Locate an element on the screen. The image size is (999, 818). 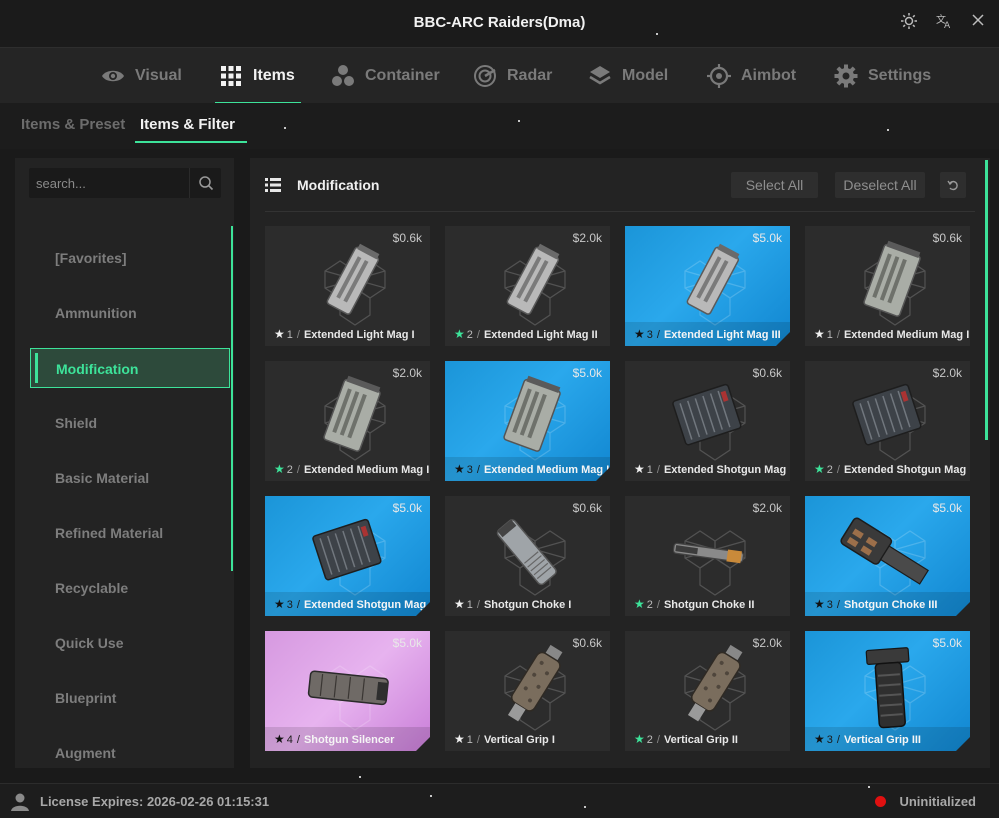
item-card: $2.0k ★ 2/Extended Shotgun Mag II is located at coordinates (887, 421).